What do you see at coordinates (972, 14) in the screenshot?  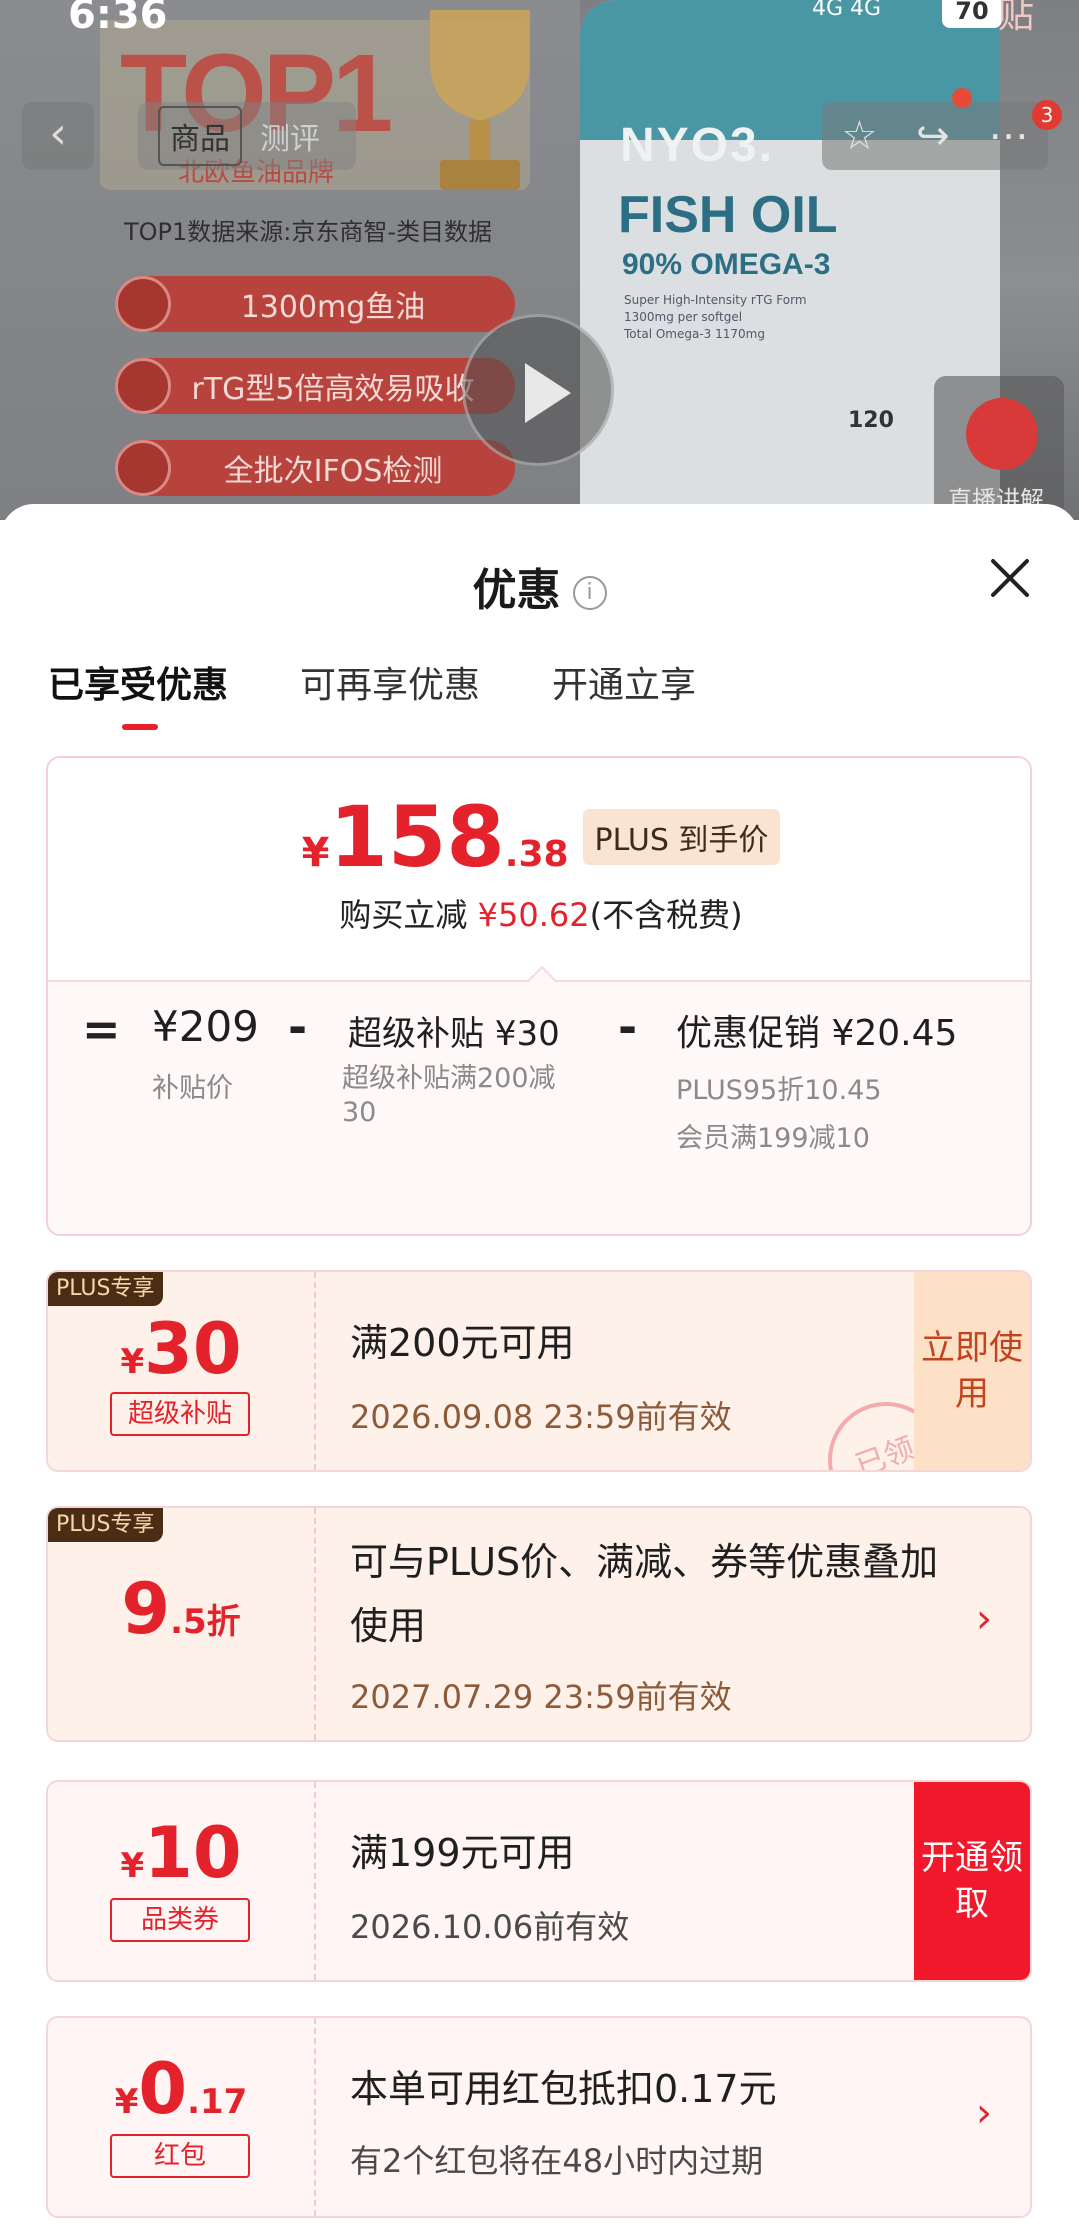 I see `battery-icon: 70` at bounding box center [972, 14].